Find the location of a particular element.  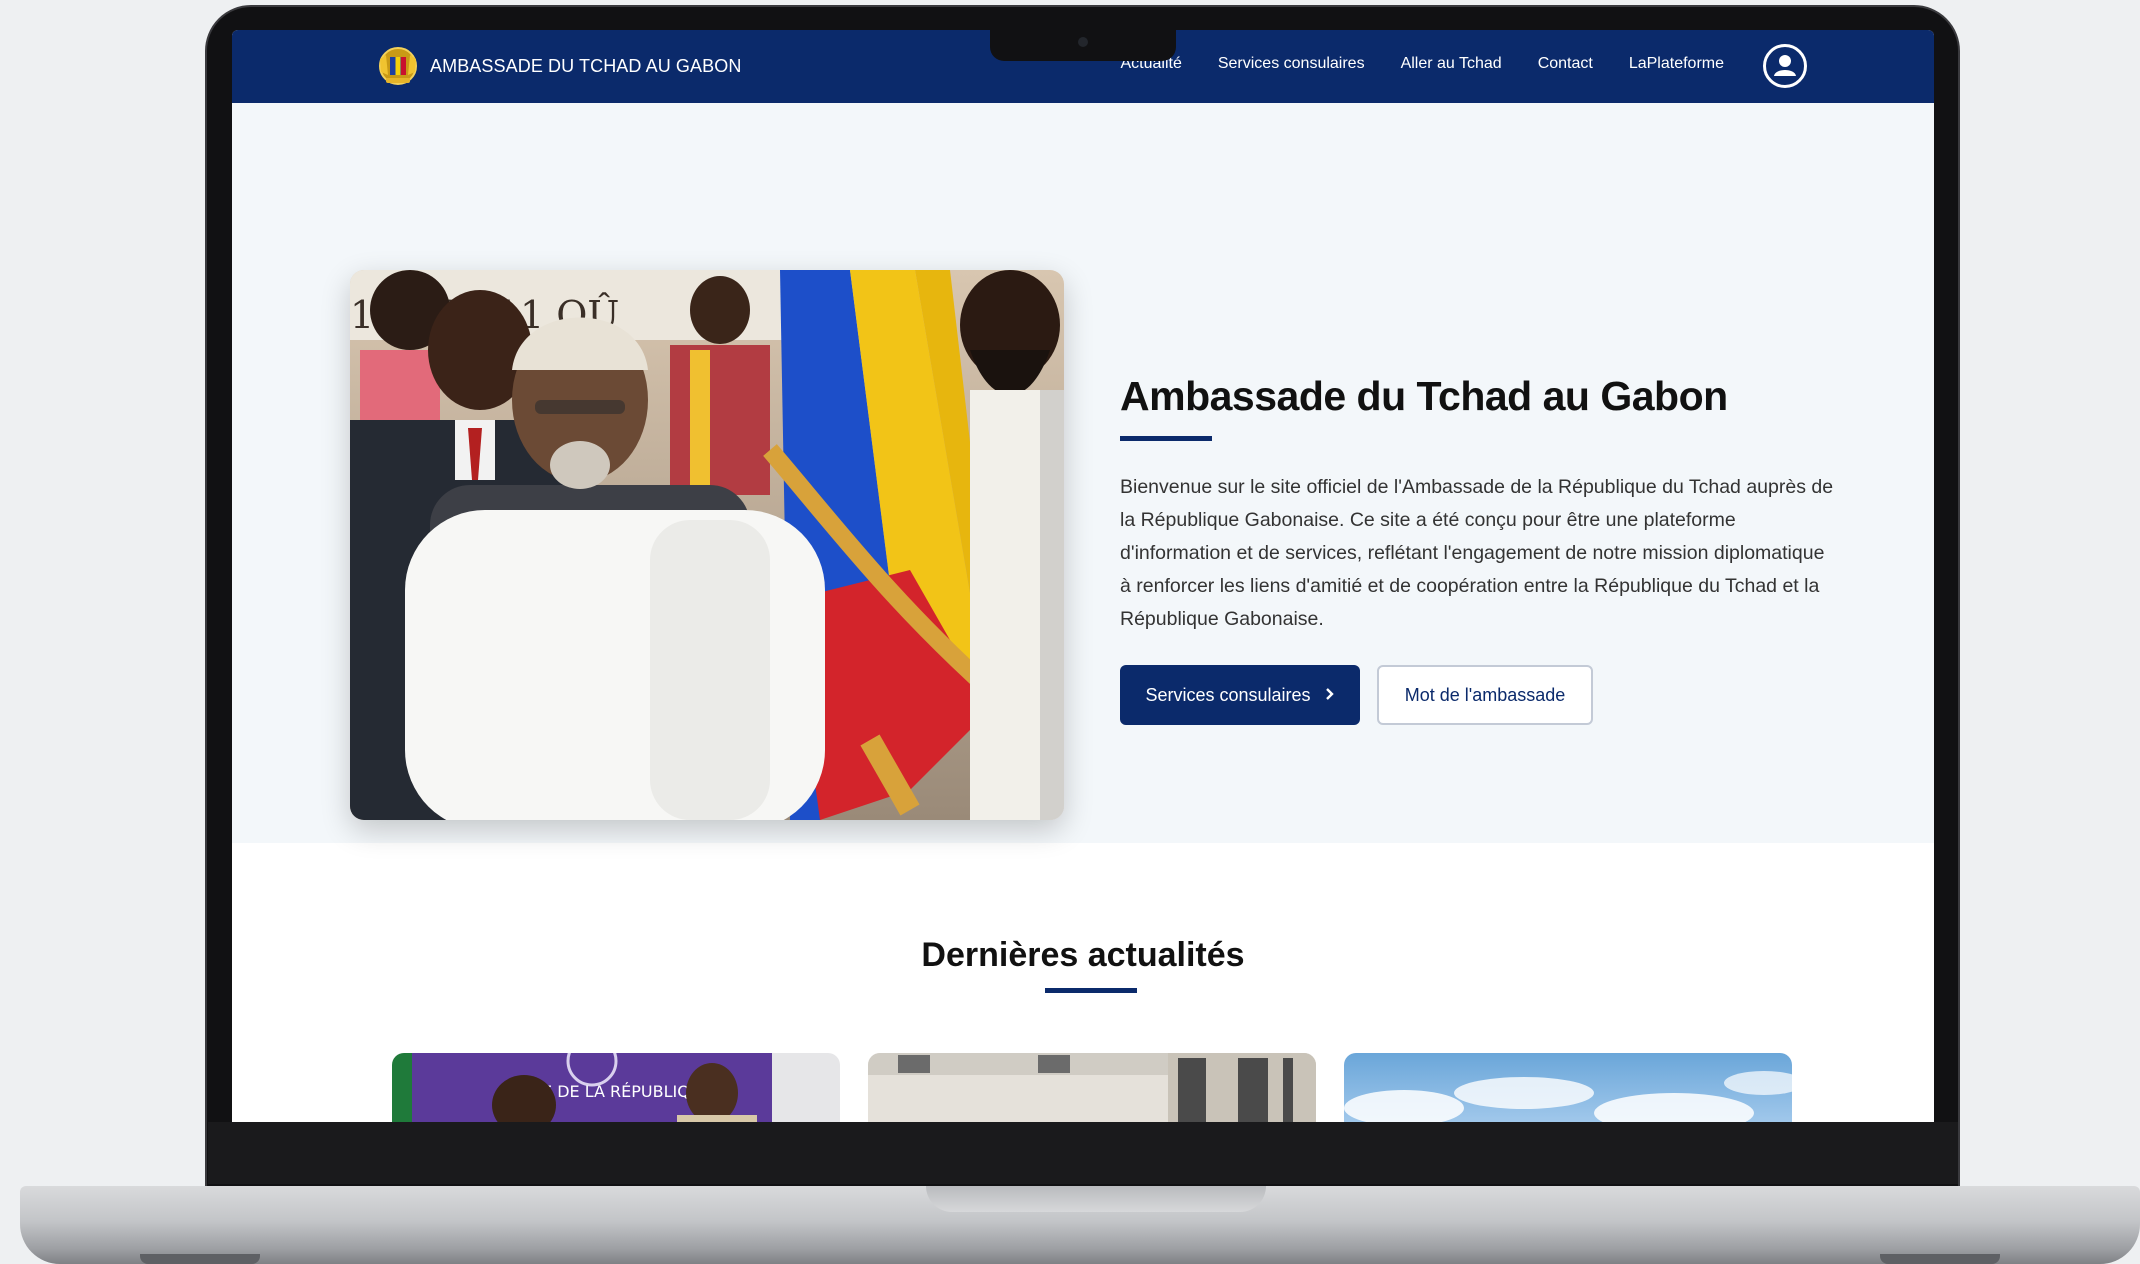

mot-de-l-ambassade-button-label: Mot de l'ambassade is located at coordinates (1485, 694).